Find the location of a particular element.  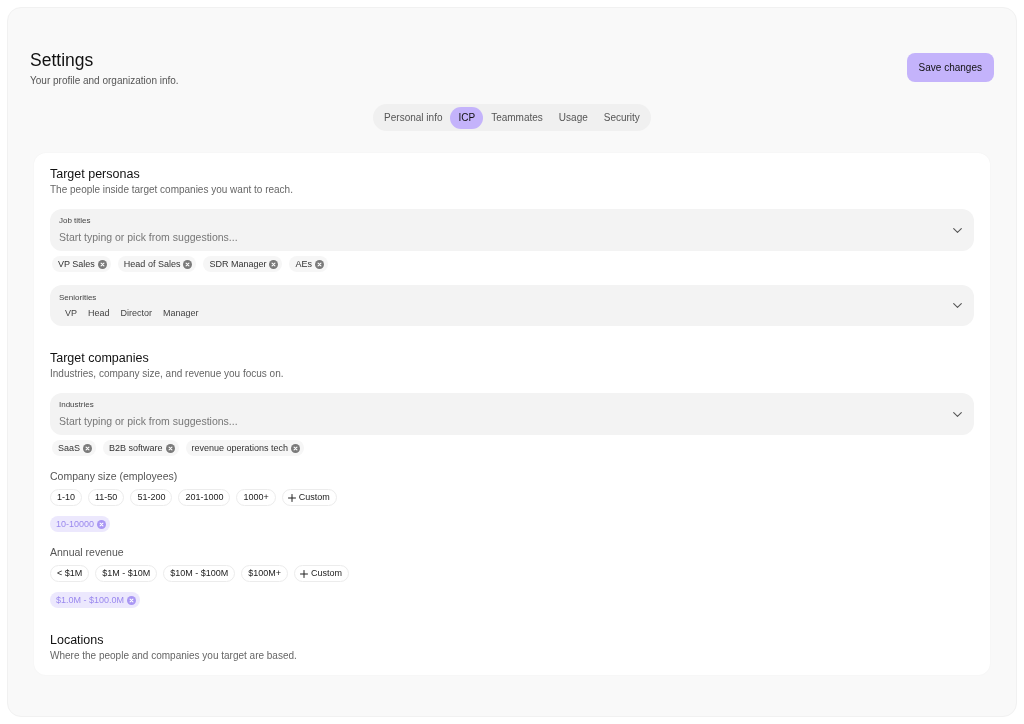

seniority-option: VP is located at coordinates (71, 312).